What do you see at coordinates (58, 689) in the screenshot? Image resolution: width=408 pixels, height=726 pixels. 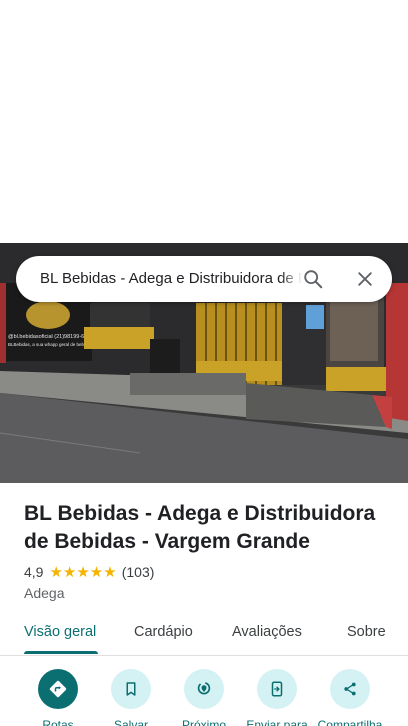 I see `directions-icon` at bounding box center [58, 689].